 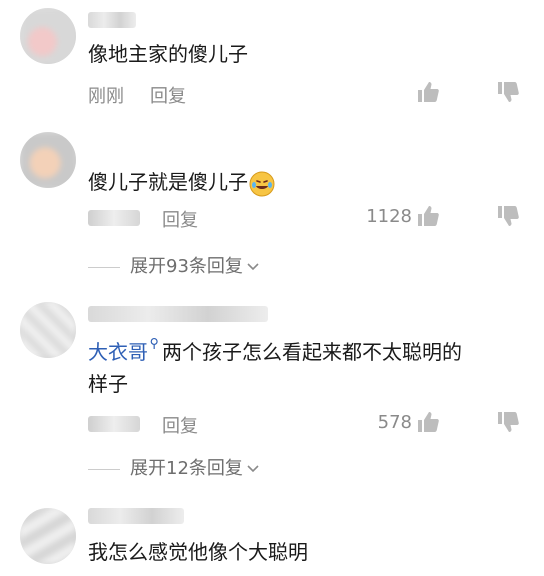 What do you see at coordinates (186, 468) in the screenshot?
I see `expand-replies-label: 展开12条回复` at bounding box center [186, 468].